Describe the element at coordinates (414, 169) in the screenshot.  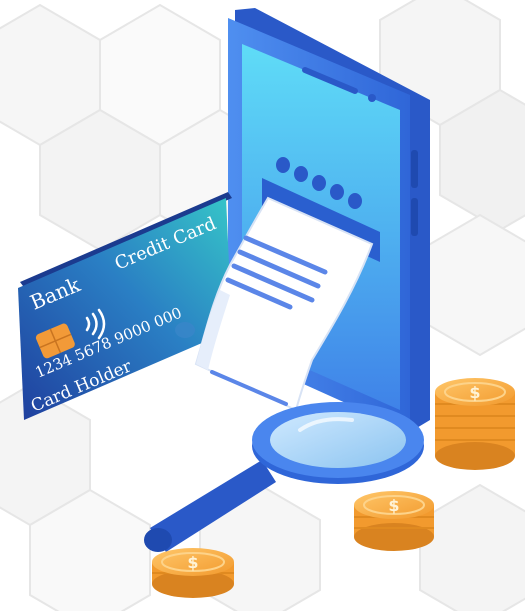
I see `volume-button` at that location.